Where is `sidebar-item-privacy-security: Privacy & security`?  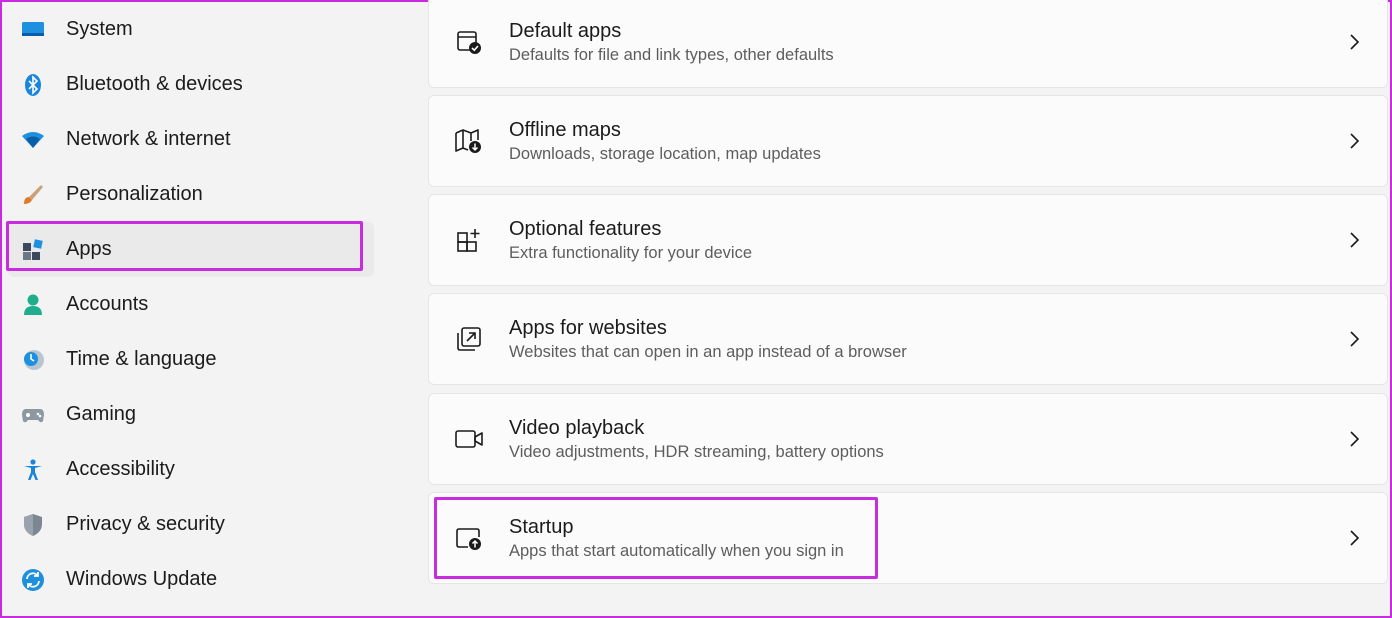 sidebar-item-privacy-security: Privacy & security is located at coordinates (191, 524).